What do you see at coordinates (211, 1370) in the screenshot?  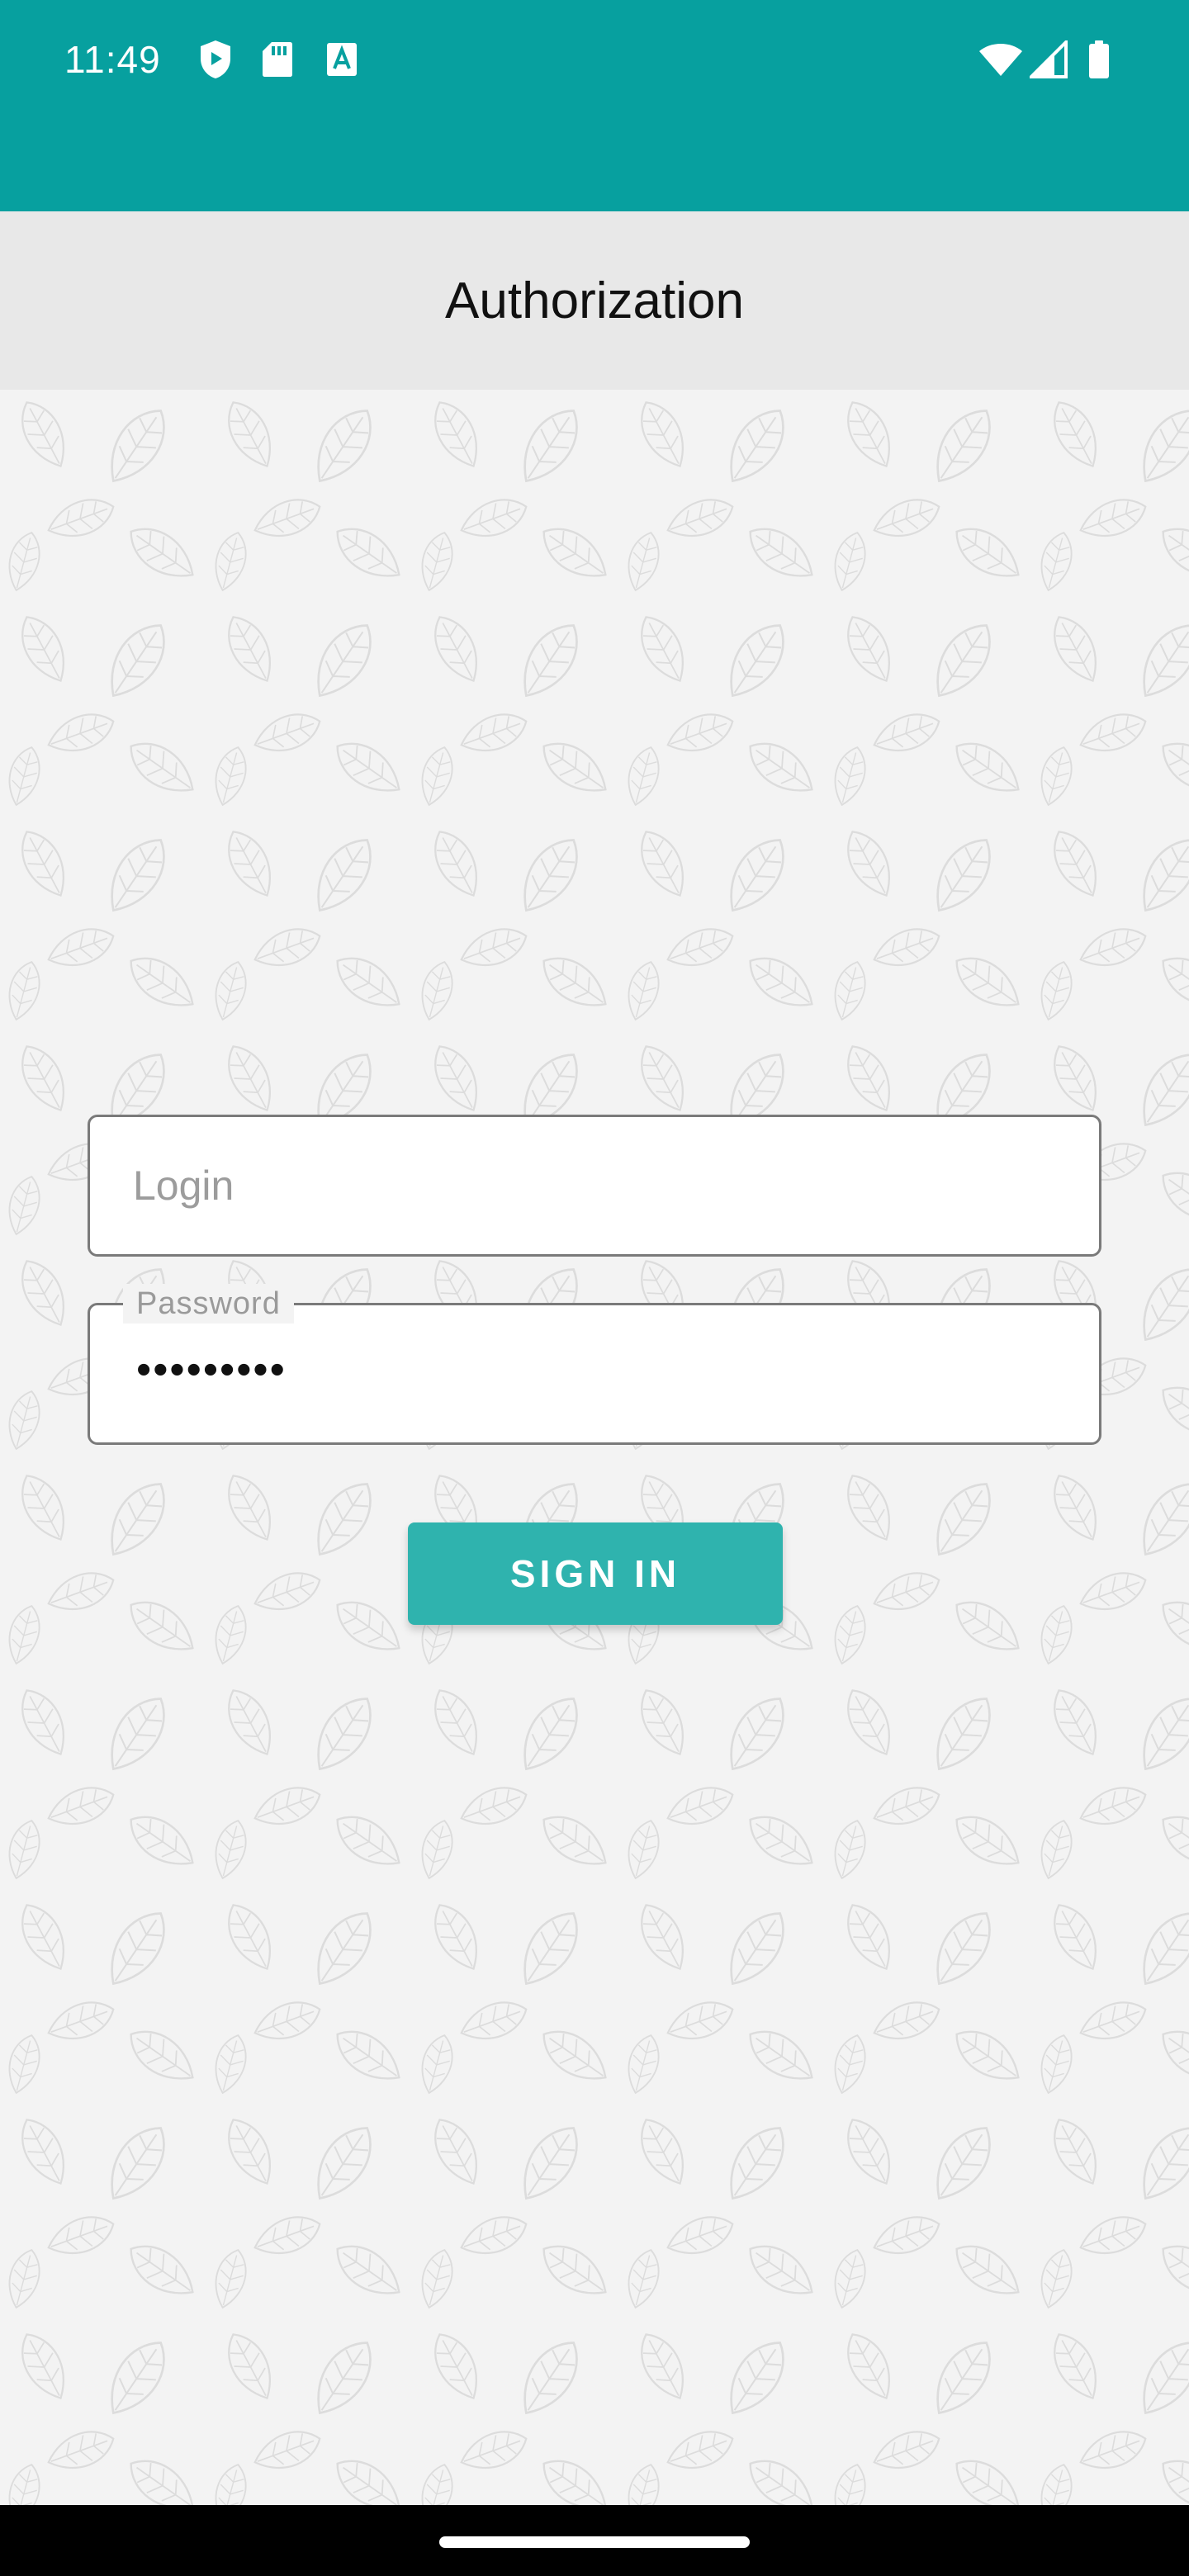 I see `password-value: •••••••••` at bounding box center [211, 1370].